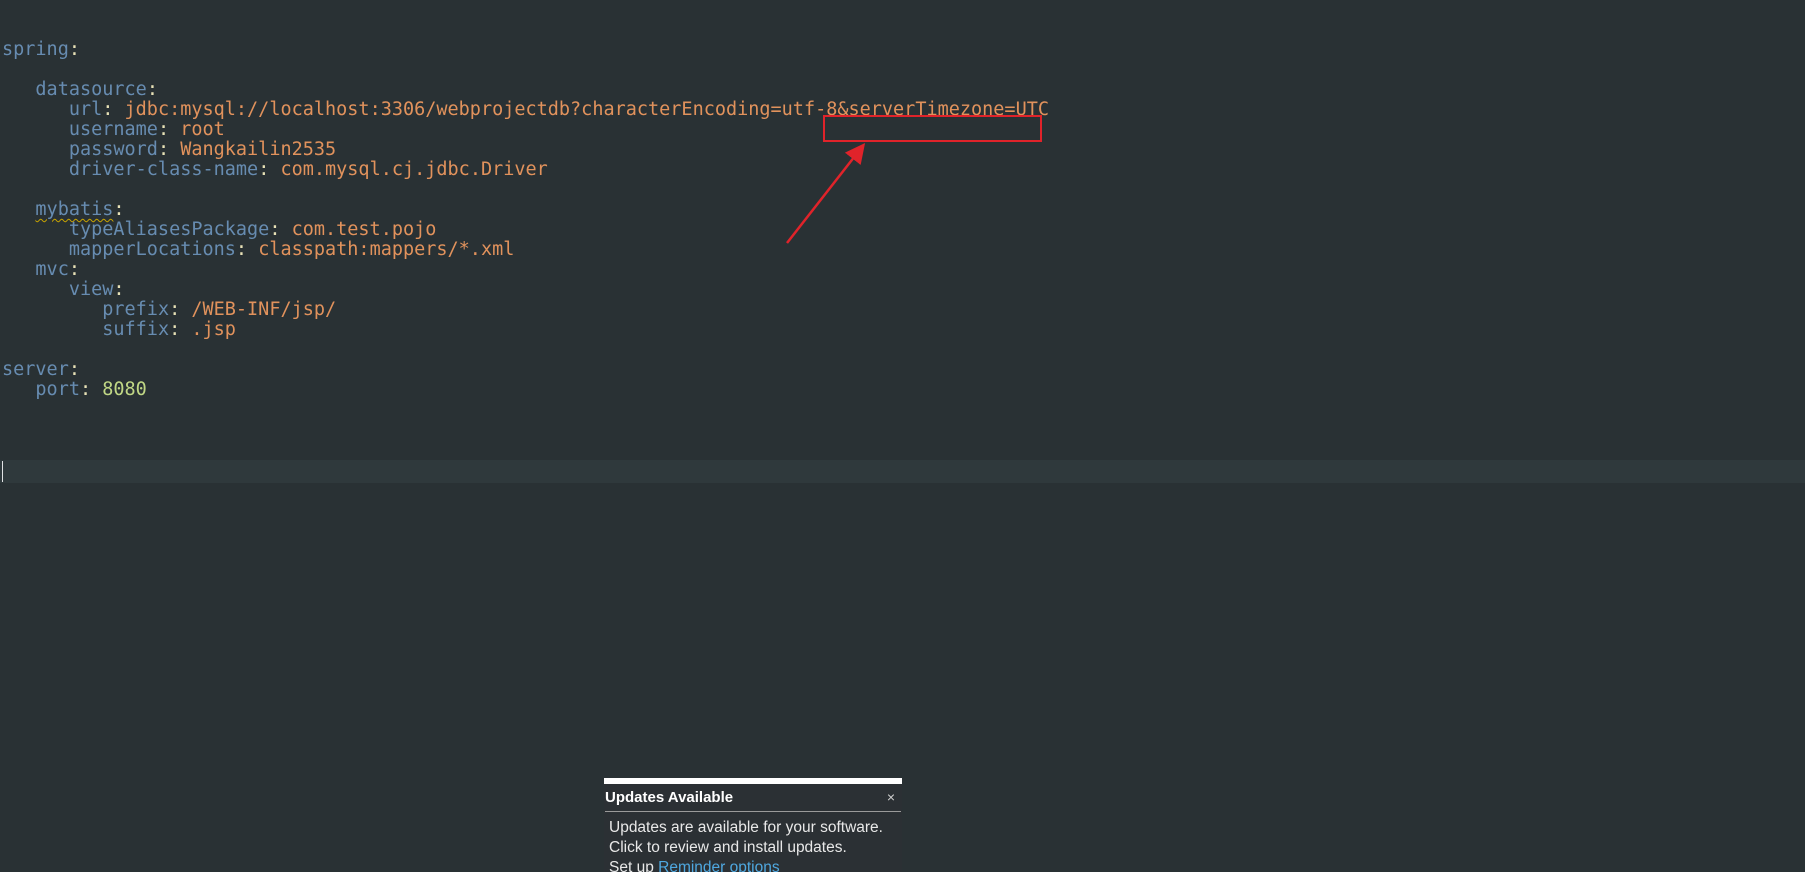 Image resolution: width=1805 pixels, height=872 pixels. I want to click on close-icon: ×, so click(891, 797).